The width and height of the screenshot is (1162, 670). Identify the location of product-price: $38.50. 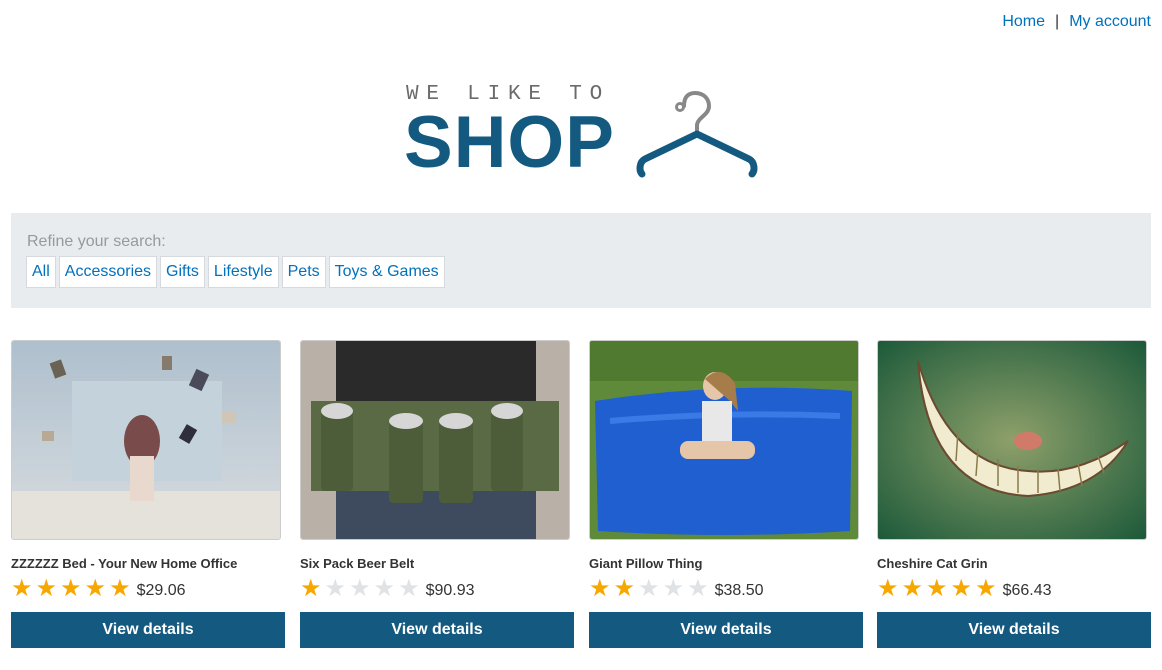
(739, 590).